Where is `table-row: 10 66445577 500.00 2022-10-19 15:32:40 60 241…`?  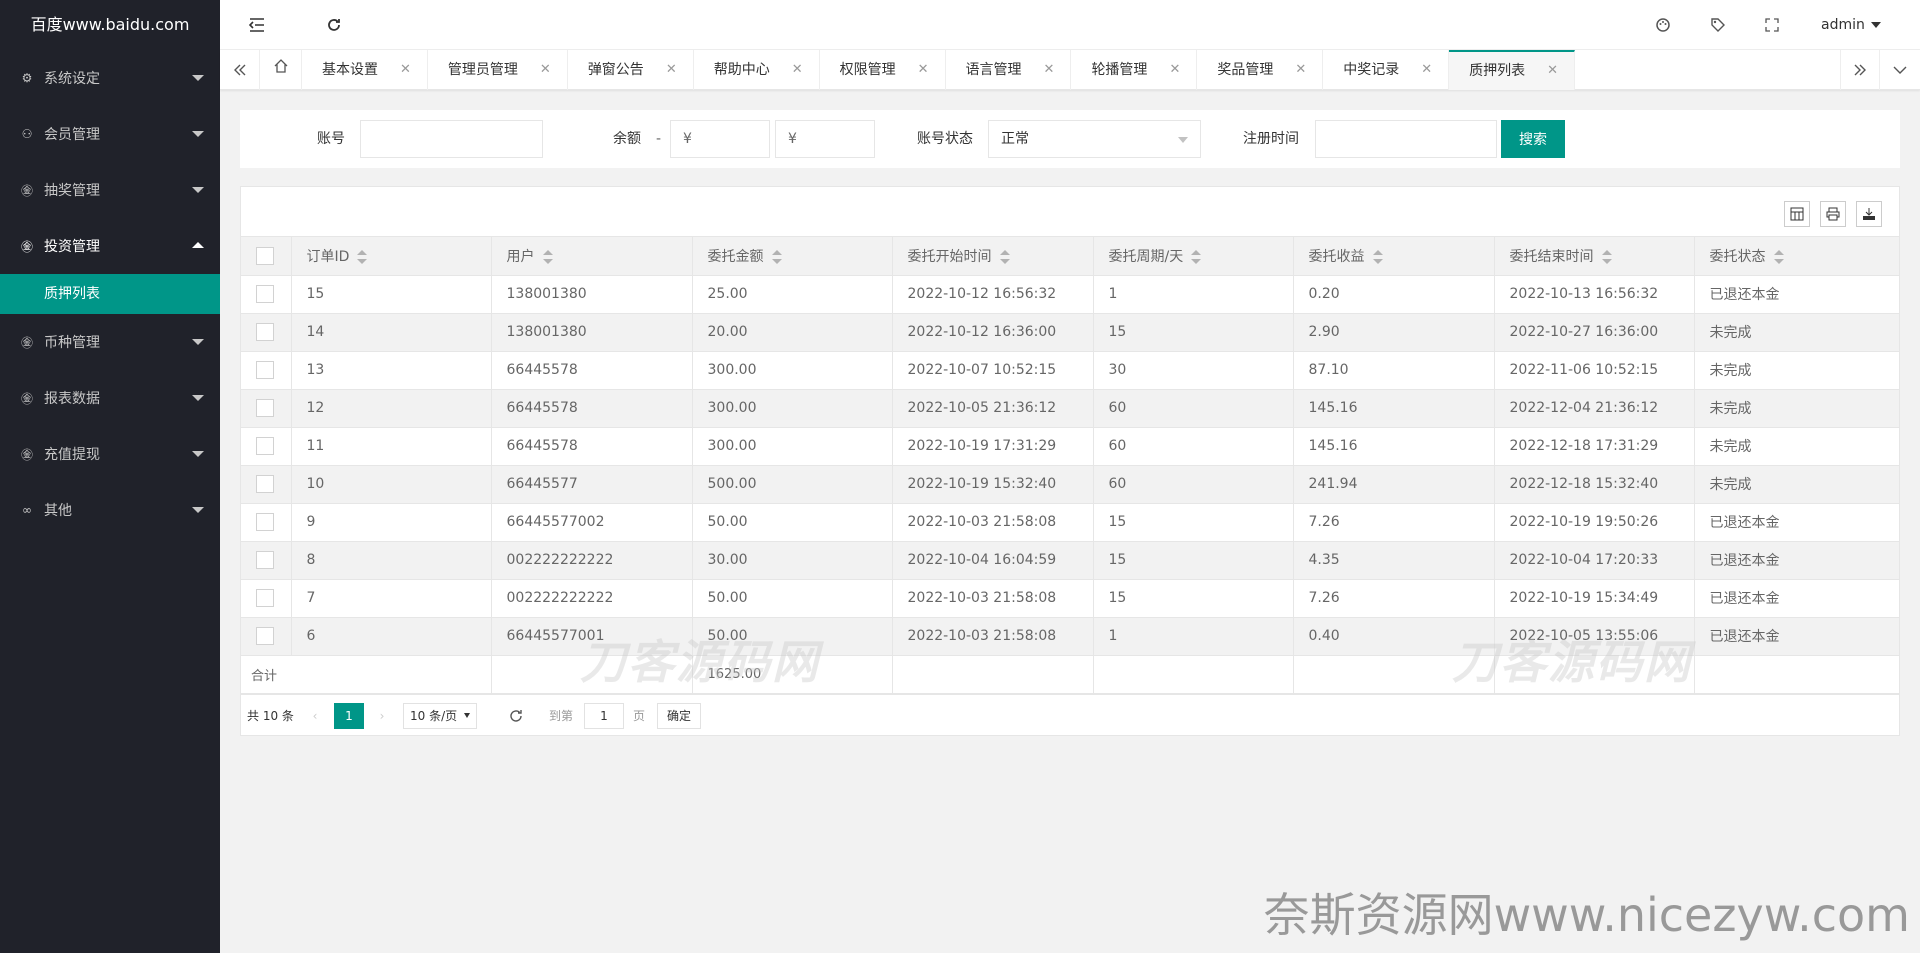 table-row: 10 66445577 500.00 2022-10-19 15:32:40 60 241… is located at coordinates (1070, 484).